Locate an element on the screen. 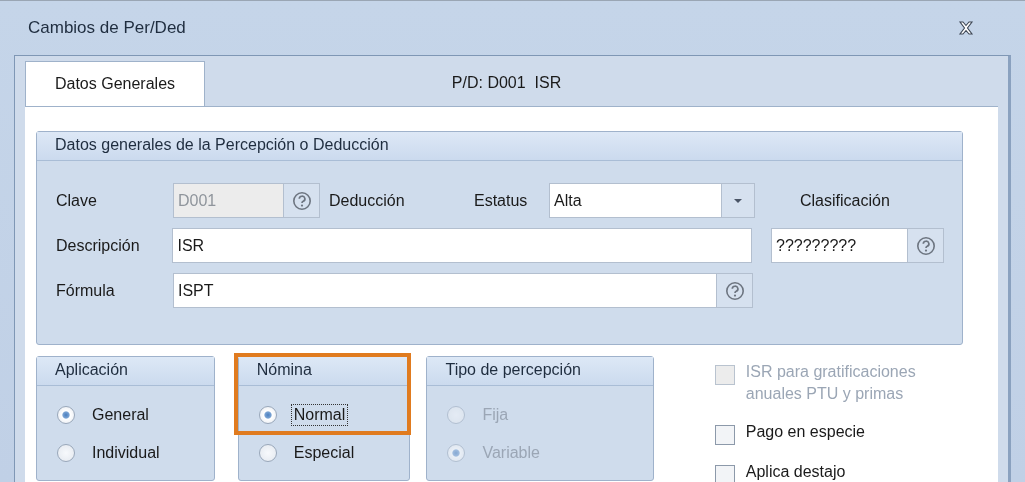 This screenshot has width=1025, height=482. option-label: Normal is located at coordinates (319, 415).